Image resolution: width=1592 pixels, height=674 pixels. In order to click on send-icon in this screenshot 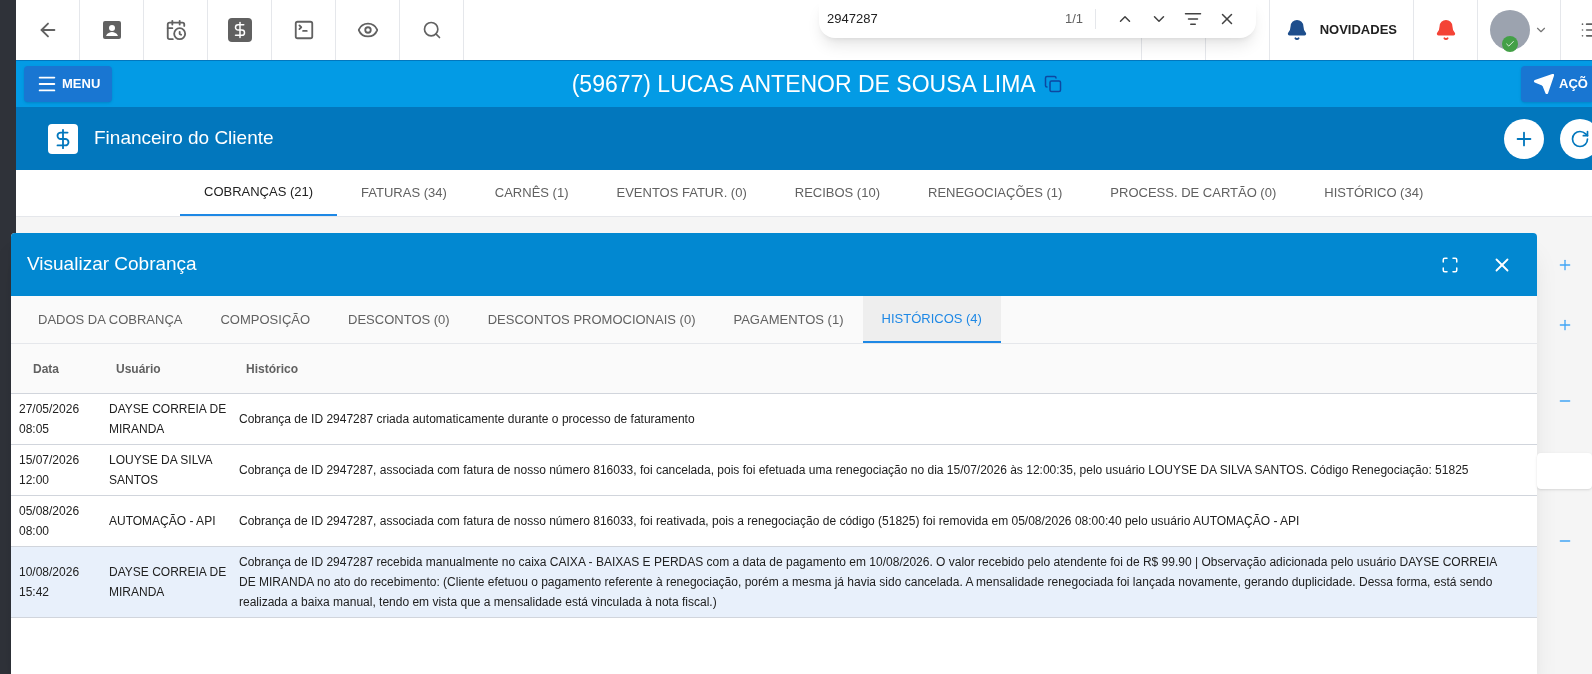, I will do `click(1544, 84)`.